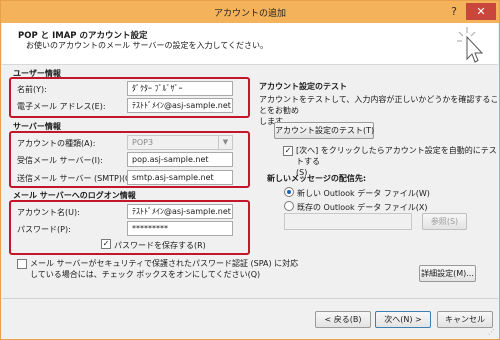  What do you see at coordinates (32, 89) in the screenshot?
I see `name-label: 名前(Y):` at bounding box center [32, 89].